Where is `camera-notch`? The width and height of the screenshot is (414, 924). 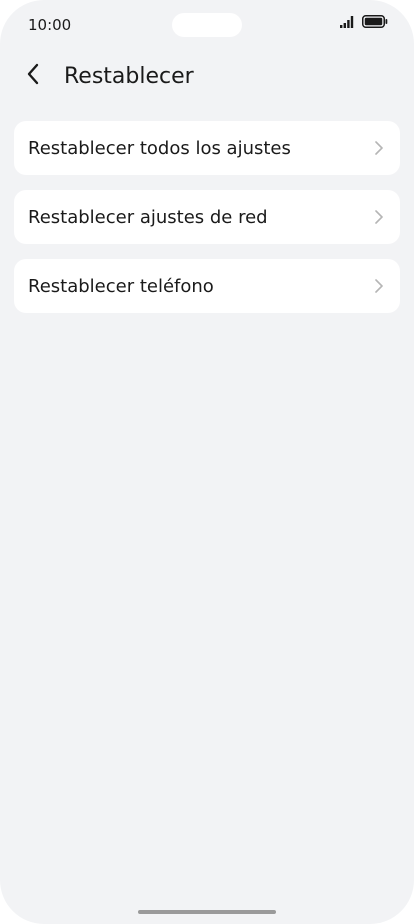
camera-notch is located at coordinates (207, 25).